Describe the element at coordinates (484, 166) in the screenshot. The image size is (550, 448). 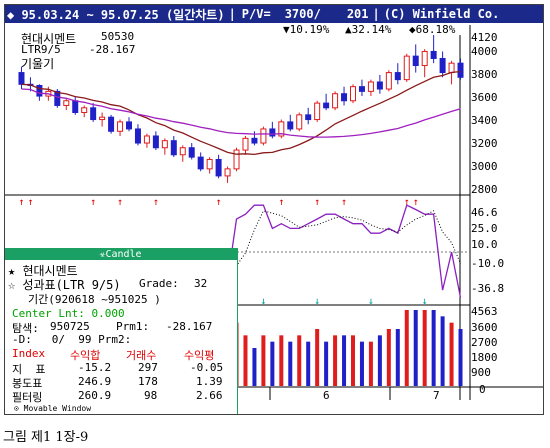
I see `price-tick: 3000` at that location.